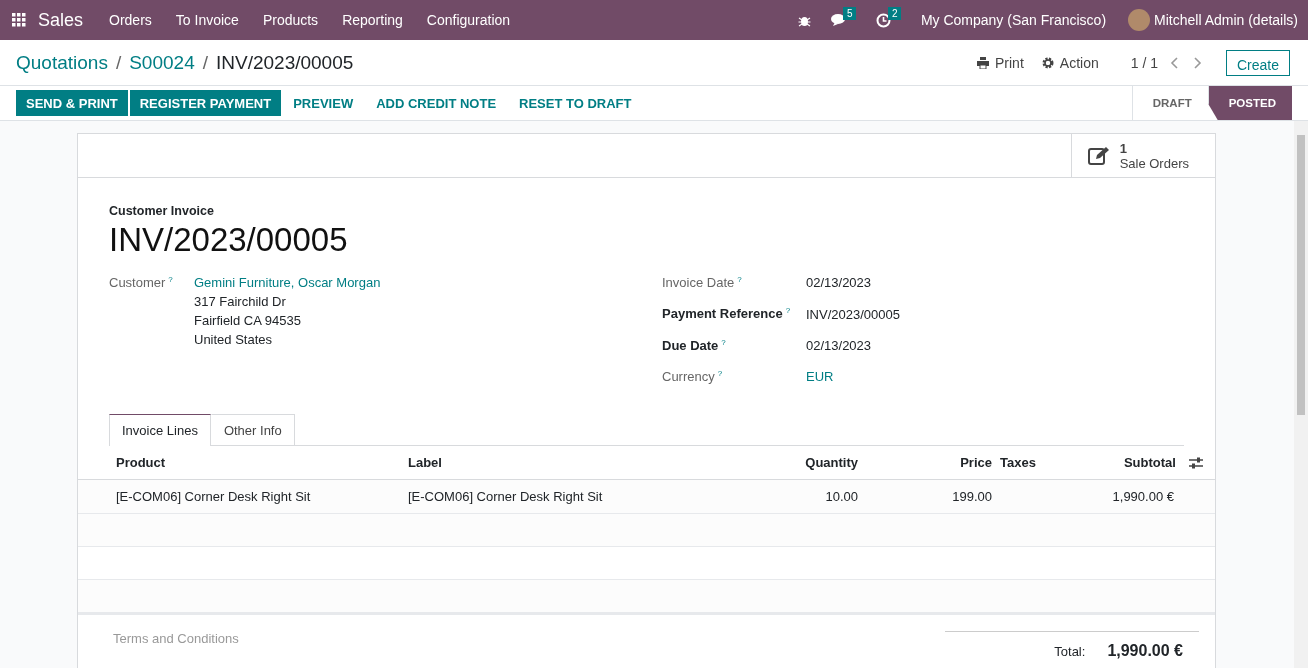 Image resolution: width=1308 pixels, height=668 pixels. Describe the element at coordinates (130, 20) in the screenshot. I see `menu-item: Orders` at that location.